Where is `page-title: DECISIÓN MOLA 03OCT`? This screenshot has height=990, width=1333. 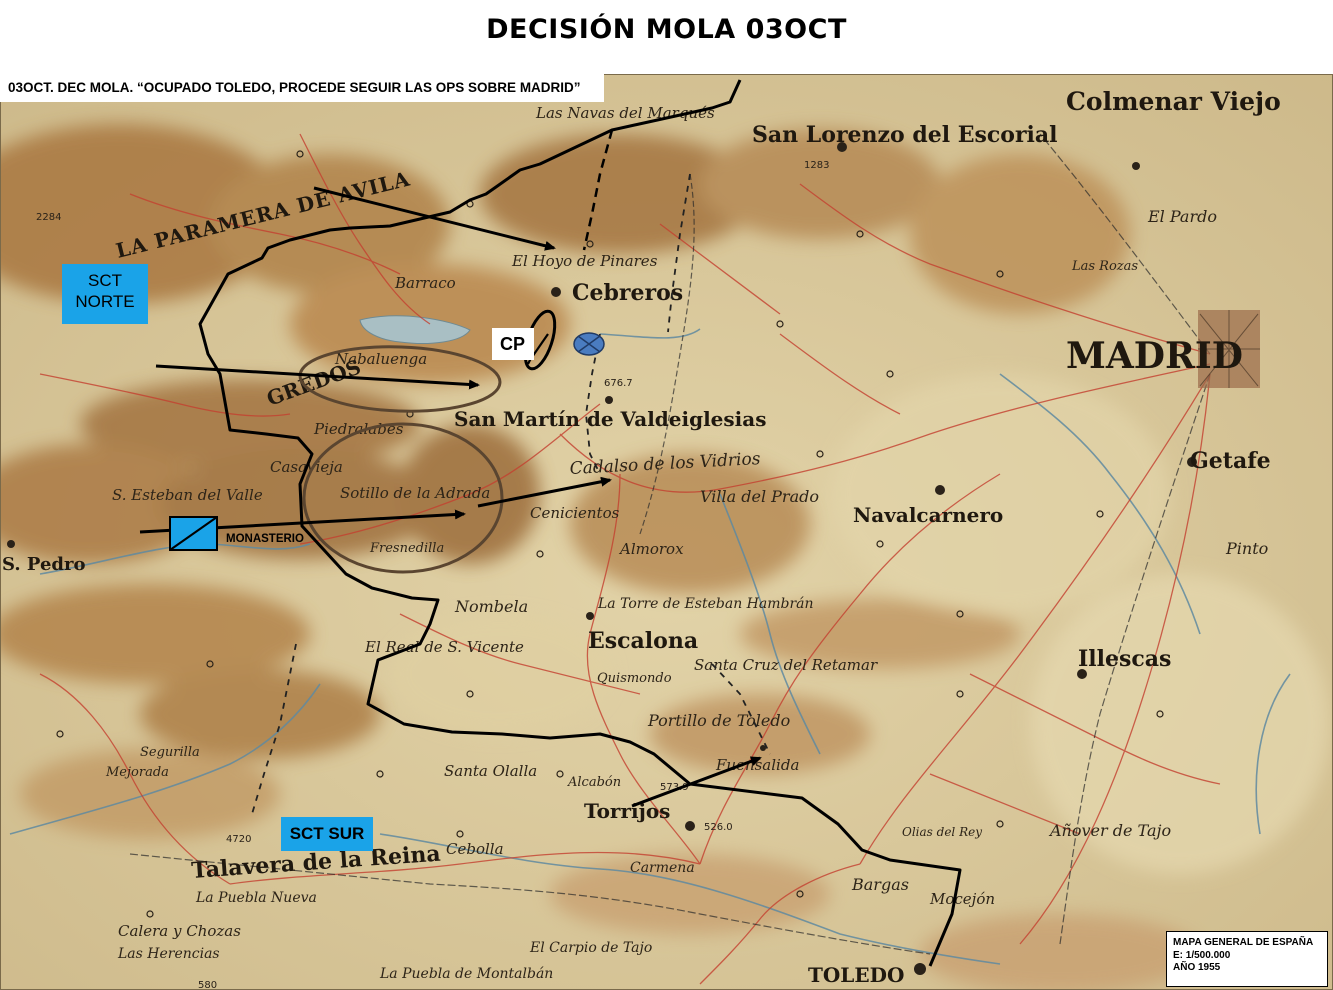 page-title: DECISIÓN MOLA 03OCT is located at coordinates (666, 29).